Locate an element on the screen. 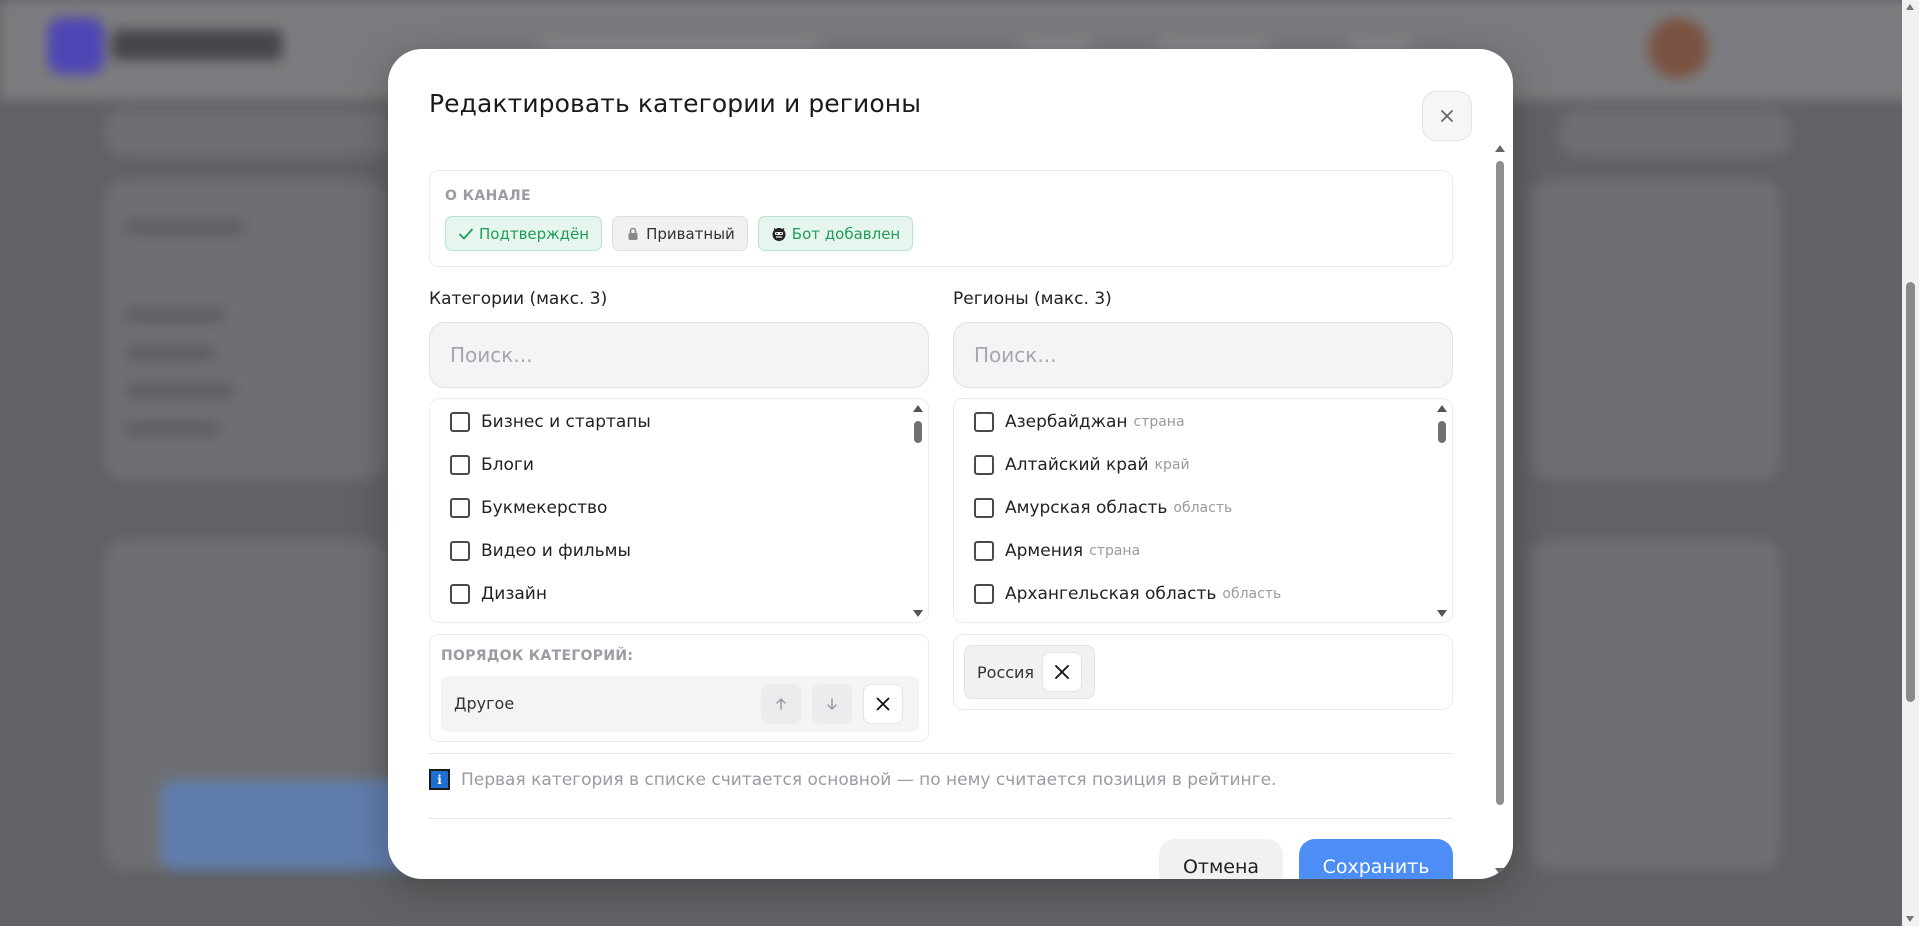 The height and width of the screenshot is (926, 1919). category-item: Бизнес и стартапы is located at coordinates (550, 422).